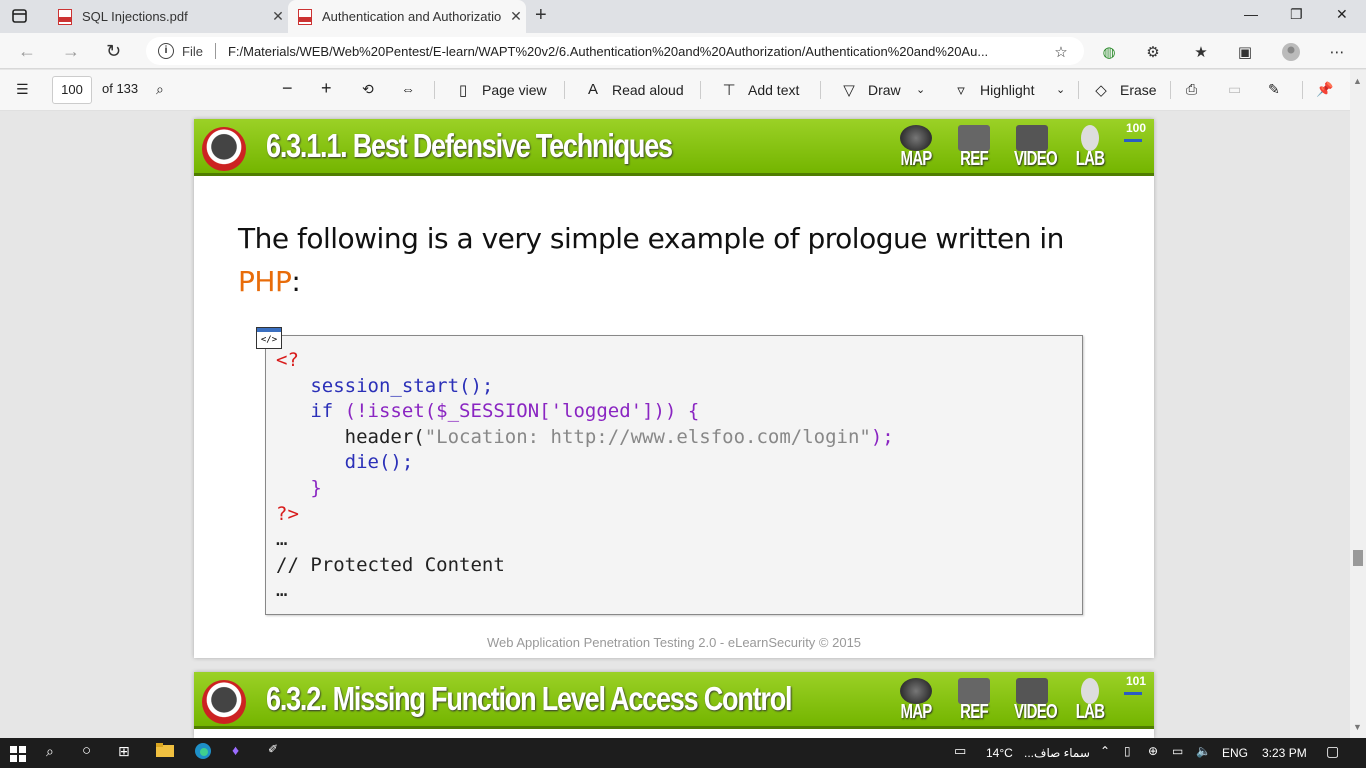 Image resolution: width=1366 pixels, height=768 pixels. I want to click on minimize-button: —, so click(1251, 14).